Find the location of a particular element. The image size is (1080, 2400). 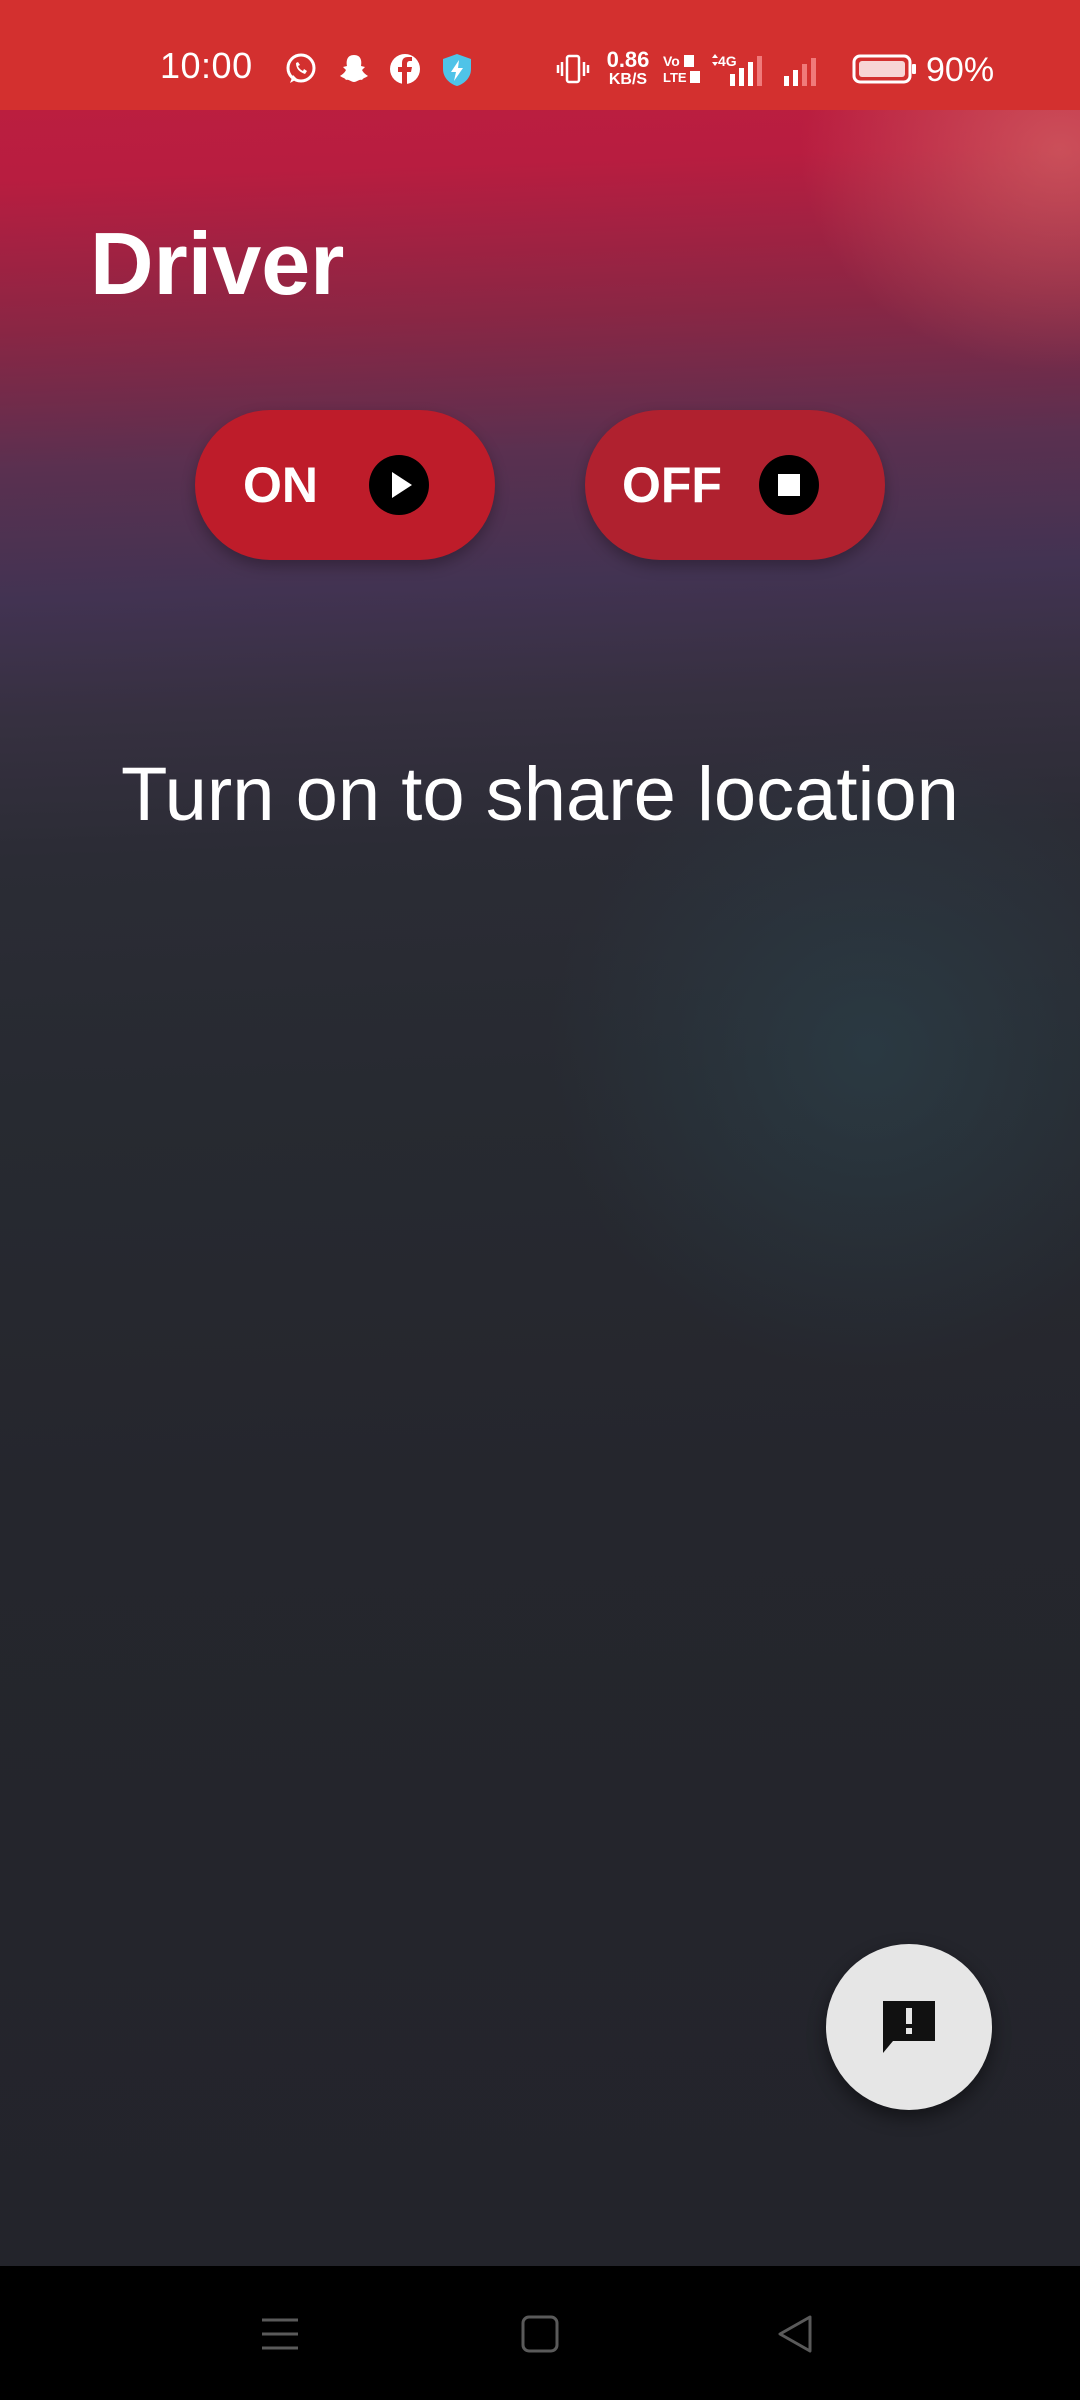

back-icon is located at coordinates (796, 2334).